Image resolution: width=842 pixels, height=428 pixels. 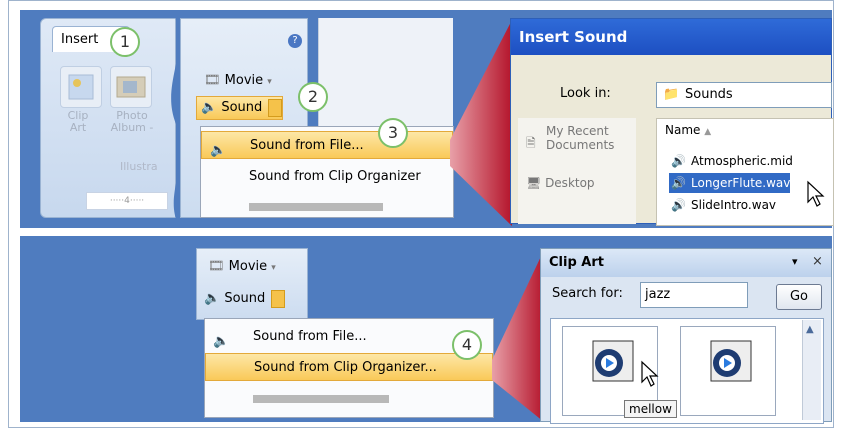 What do you see at coordinates (650, 409) in the screenshot?
I see `clip-tooltip: mellow` at bounding box center [650, 409].